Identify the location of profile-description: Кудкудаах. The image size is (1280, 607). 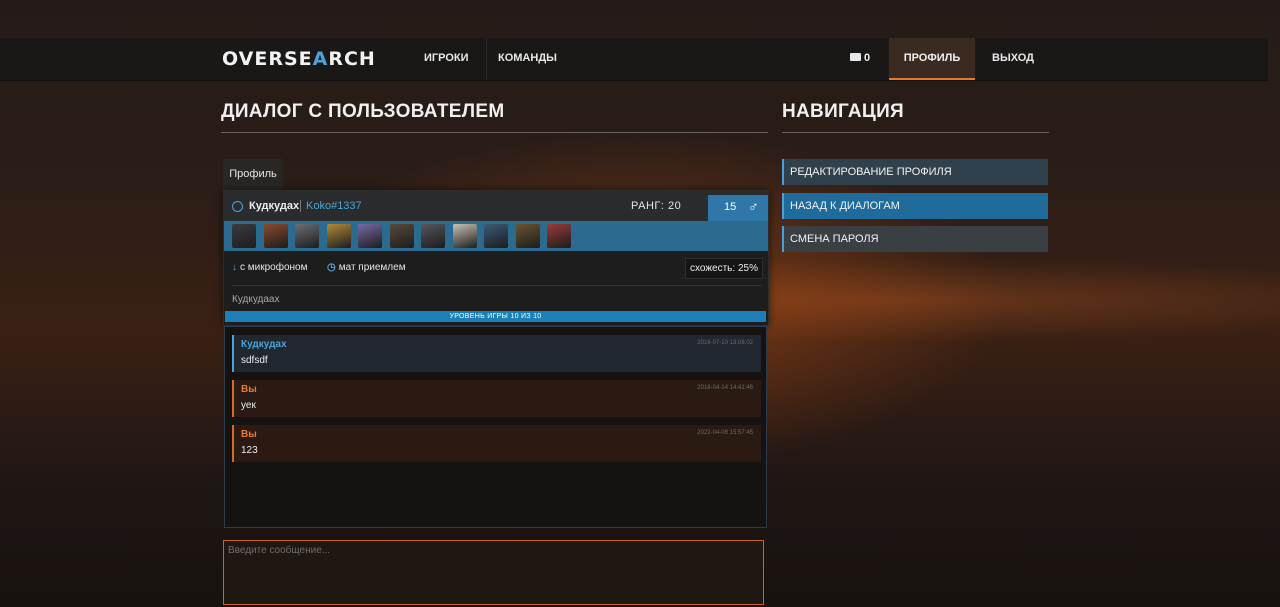
(256, 299).